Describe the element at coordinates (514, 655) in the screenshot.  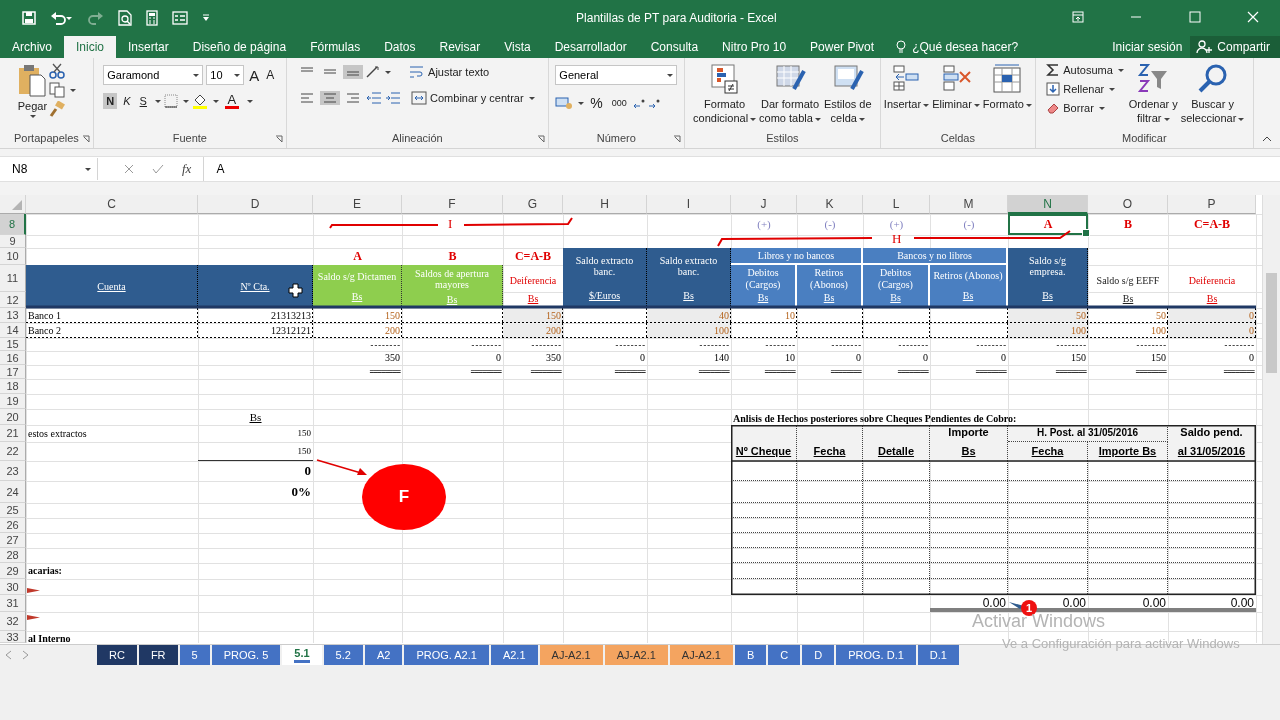
I see `sheet-tab: A2.1` at that location.